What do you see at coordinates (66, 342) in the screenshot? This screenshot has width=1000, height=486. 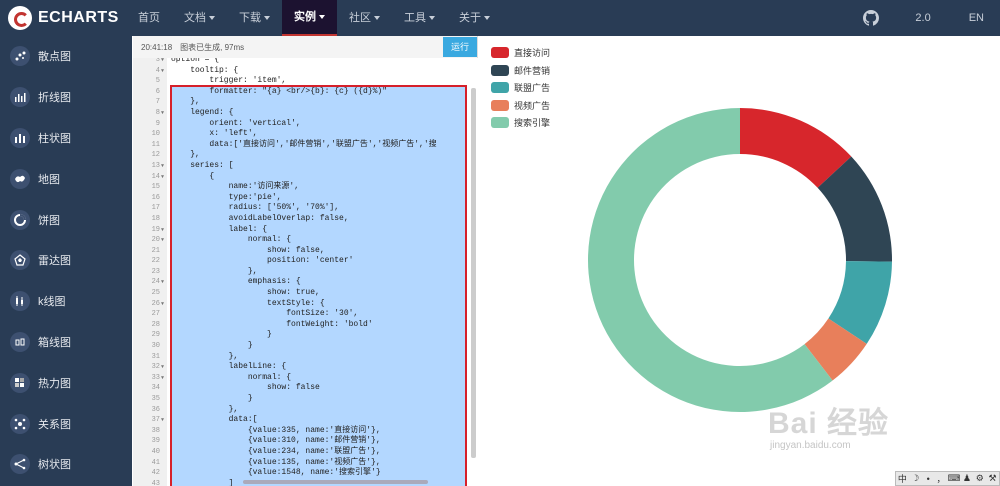 I see `sidebar-item-7: 箱线图` at bounding box center [66, 342].